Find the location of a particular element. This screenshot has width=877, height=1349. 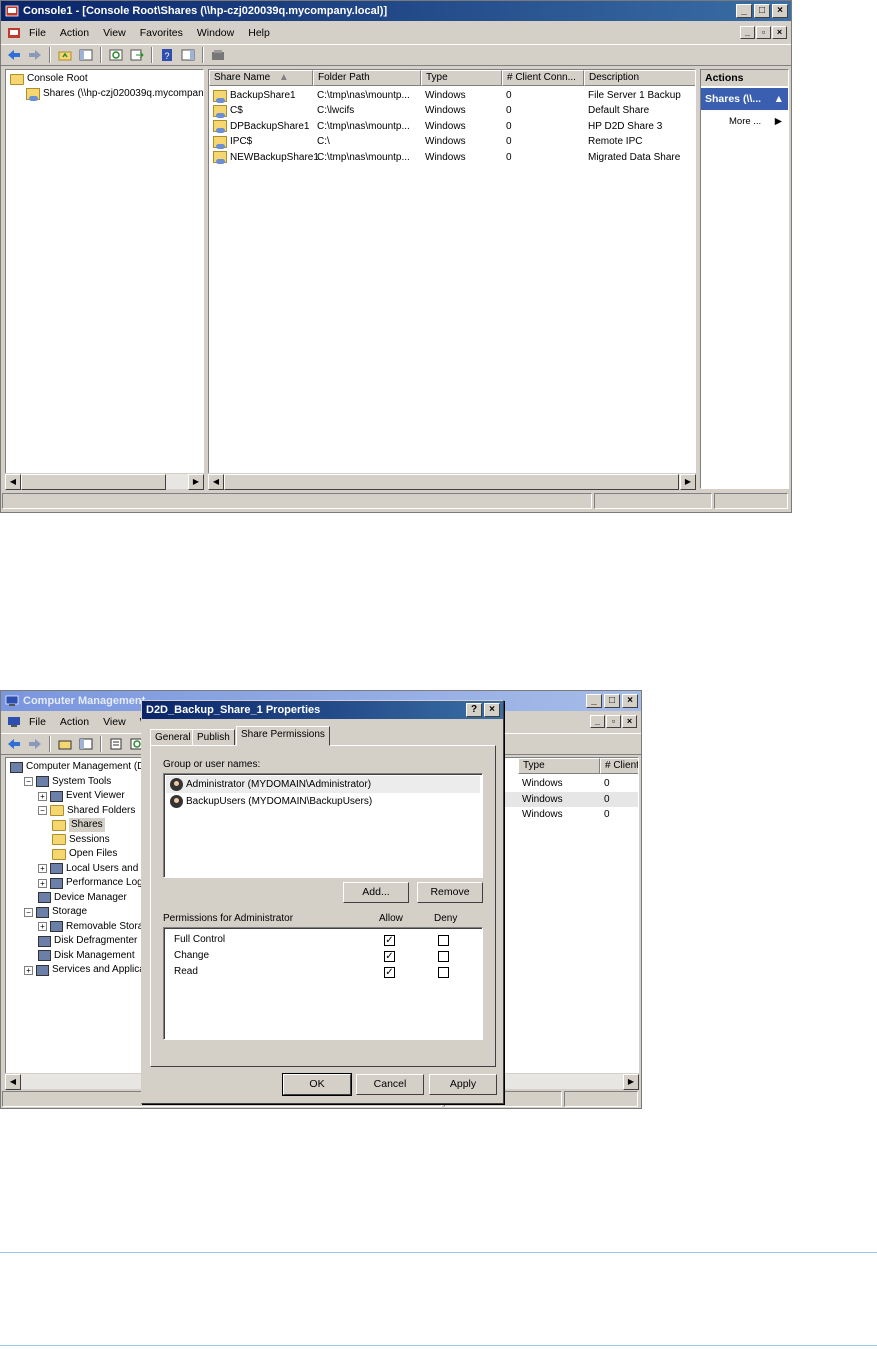

new-share-button is located at coordinates (218, 55).